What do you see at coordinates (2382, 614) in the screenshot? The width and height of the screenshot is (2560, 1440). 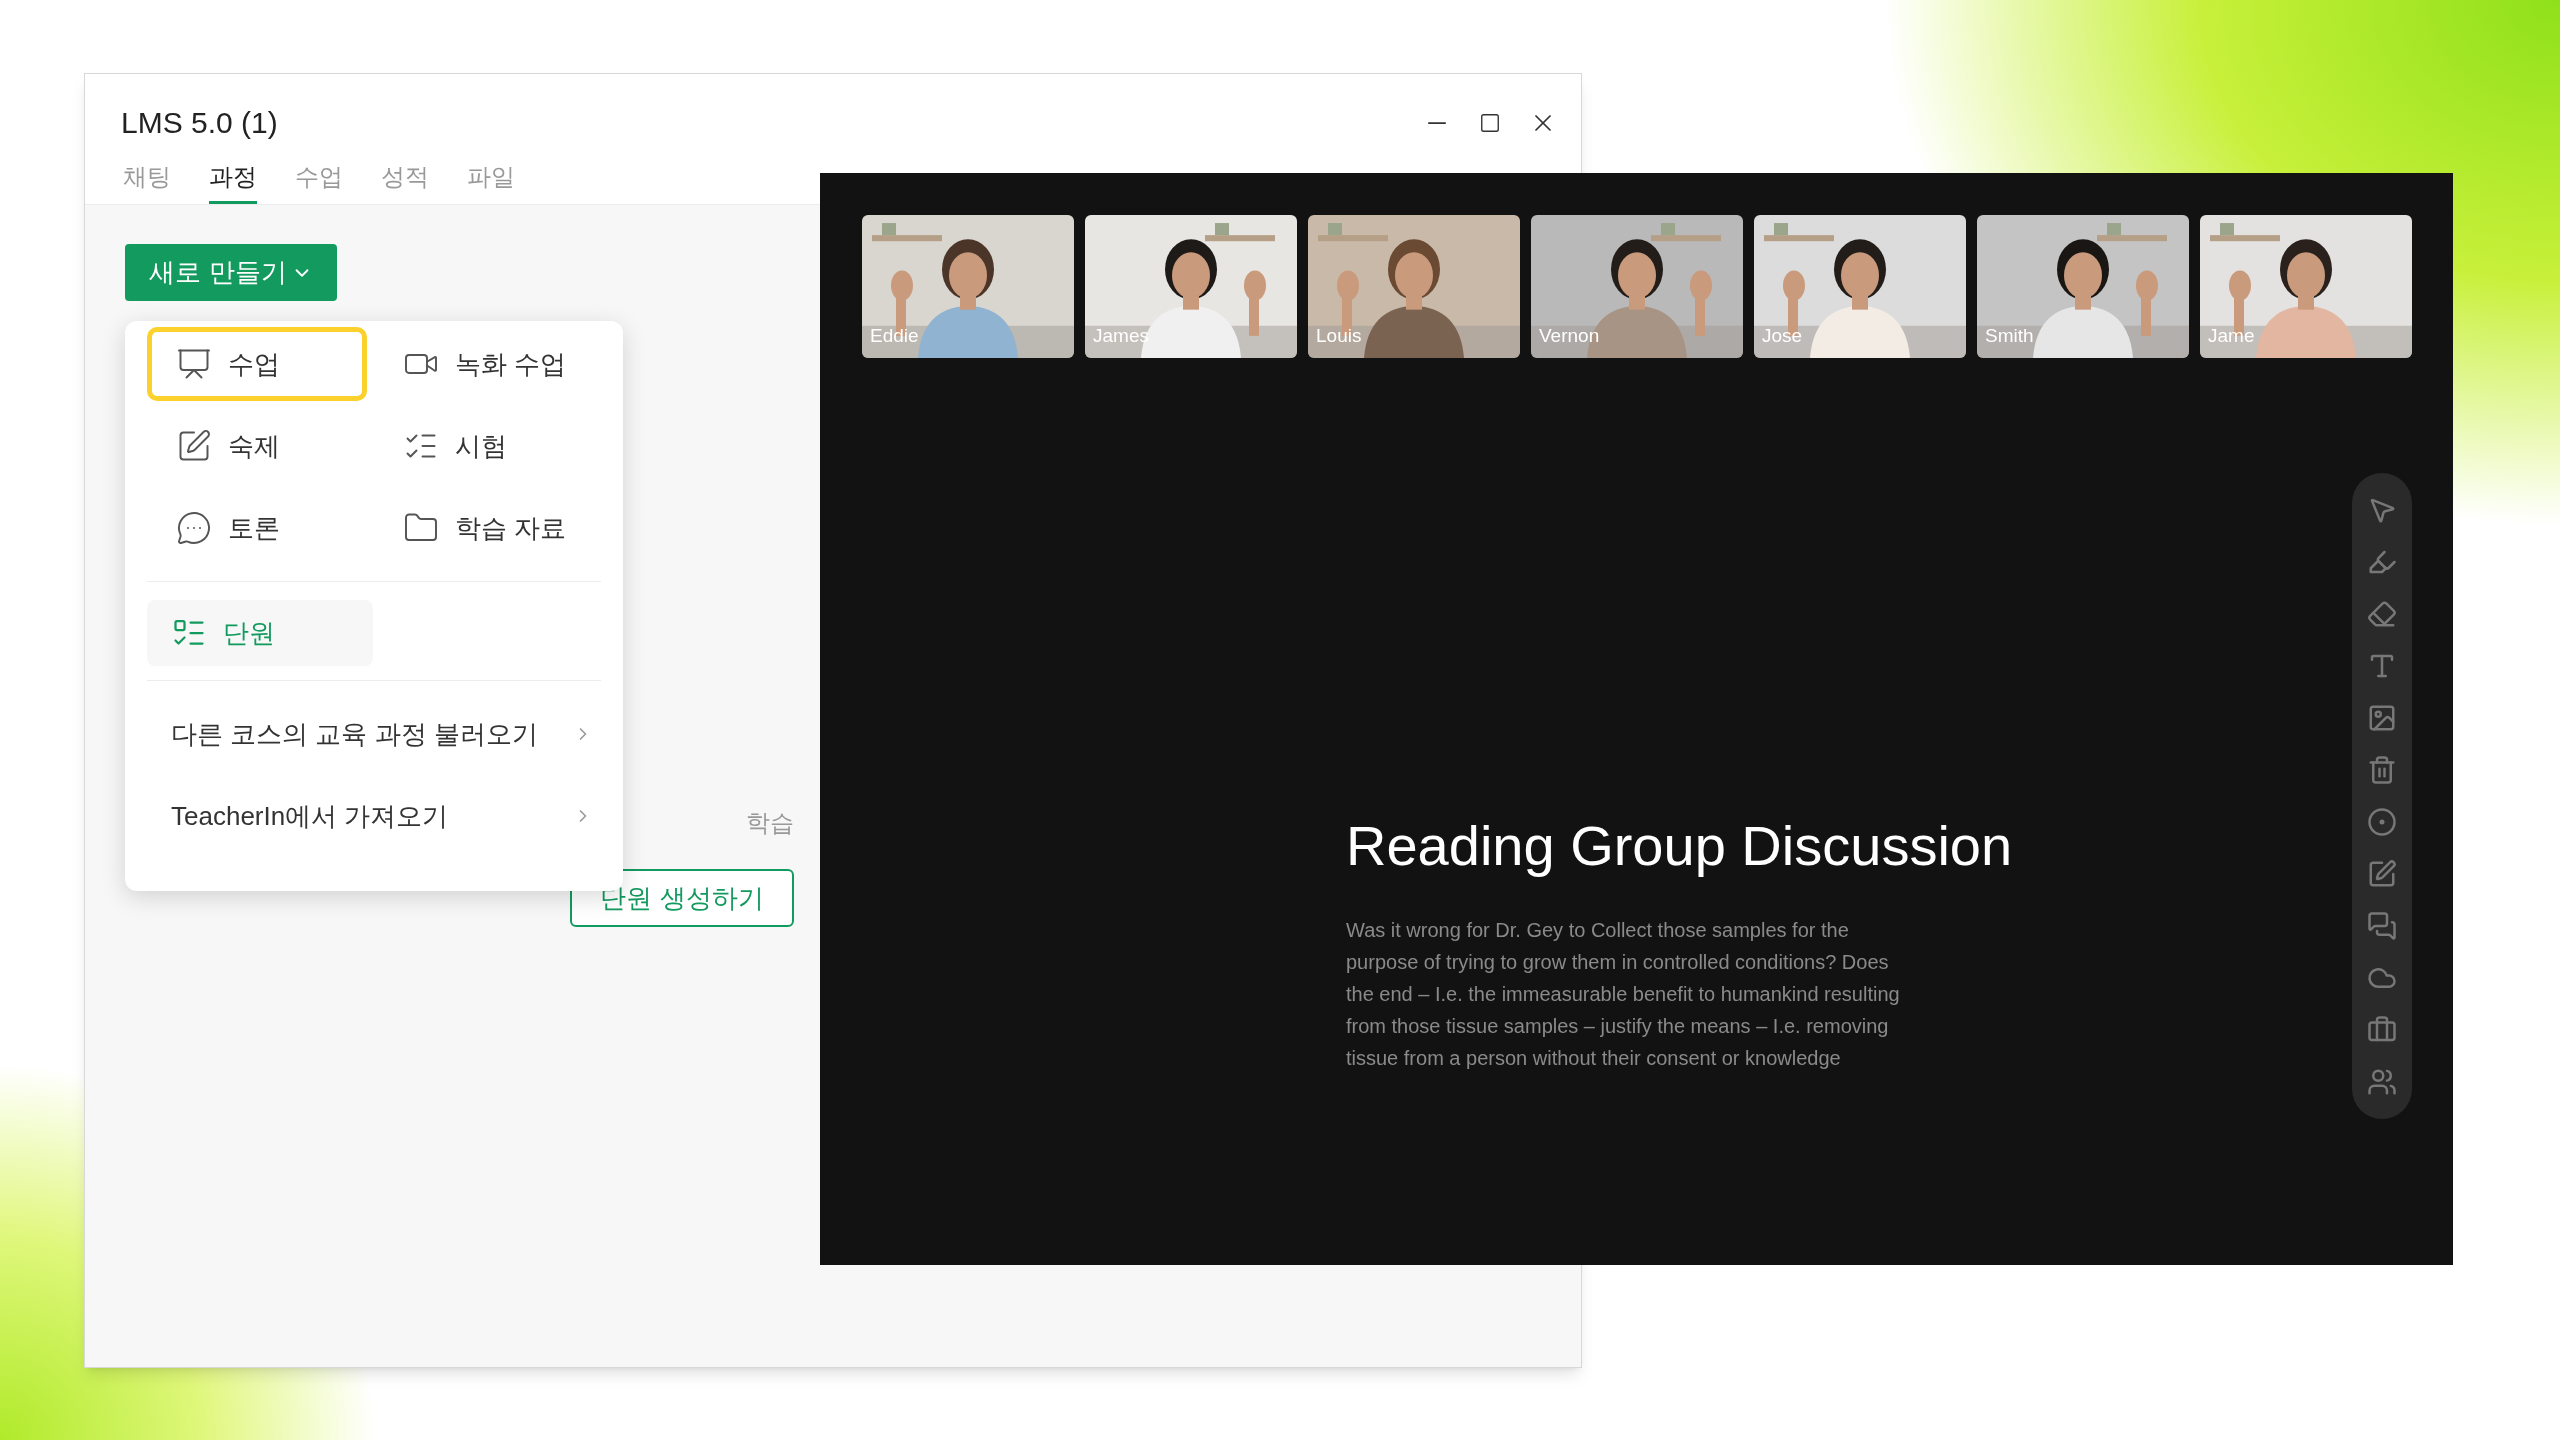 I see `eraser-icon` at bounding box center [2382, 614].